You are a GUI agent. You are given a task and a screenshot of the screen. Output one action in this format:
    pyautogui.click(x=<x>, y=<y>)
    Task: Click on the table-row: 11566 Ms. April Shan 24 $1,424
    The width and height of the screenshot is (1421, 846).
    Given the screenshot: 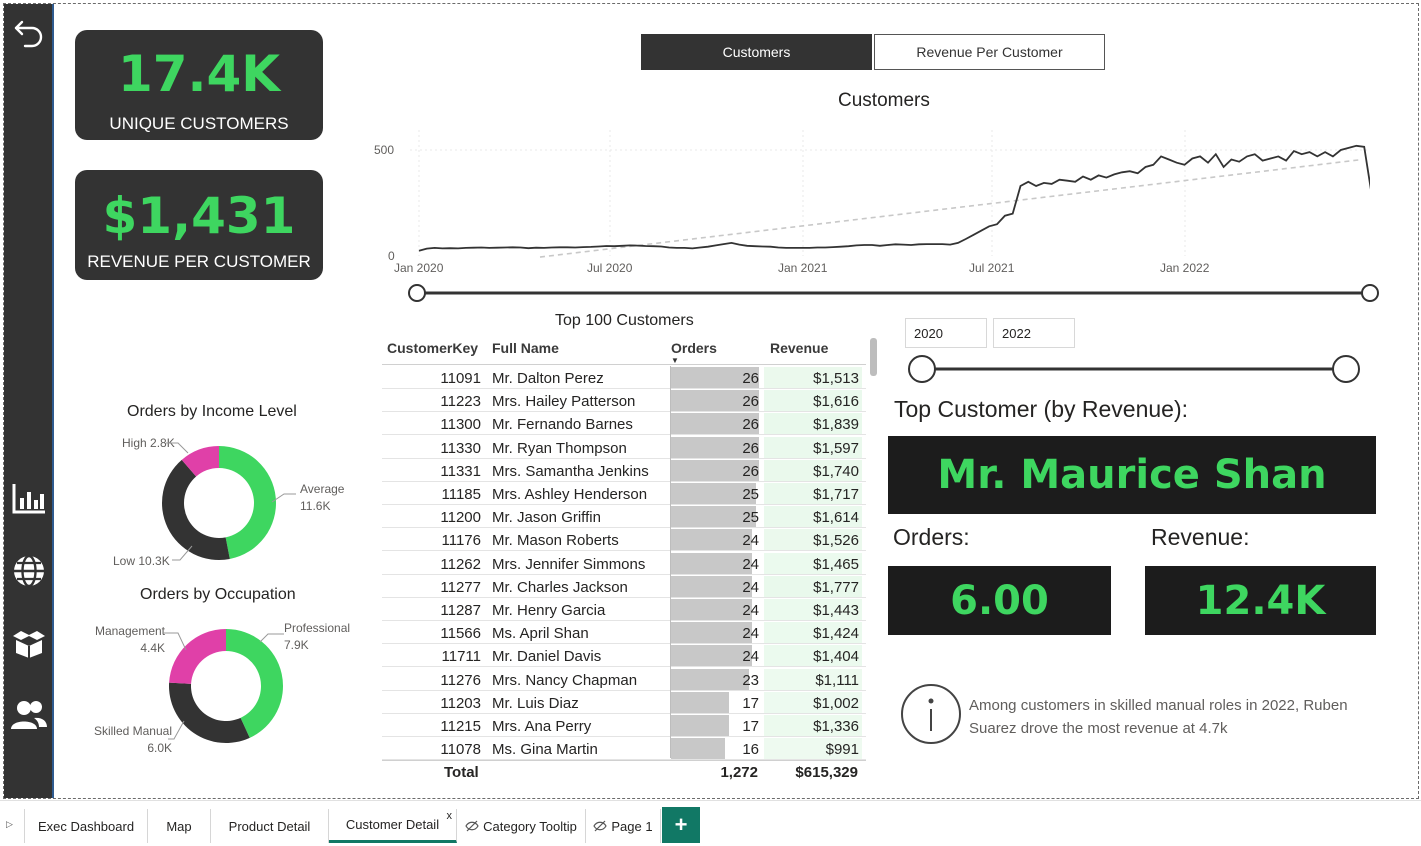 What is the action you would take?
    pyautogui.click(x=624, y=633)
    